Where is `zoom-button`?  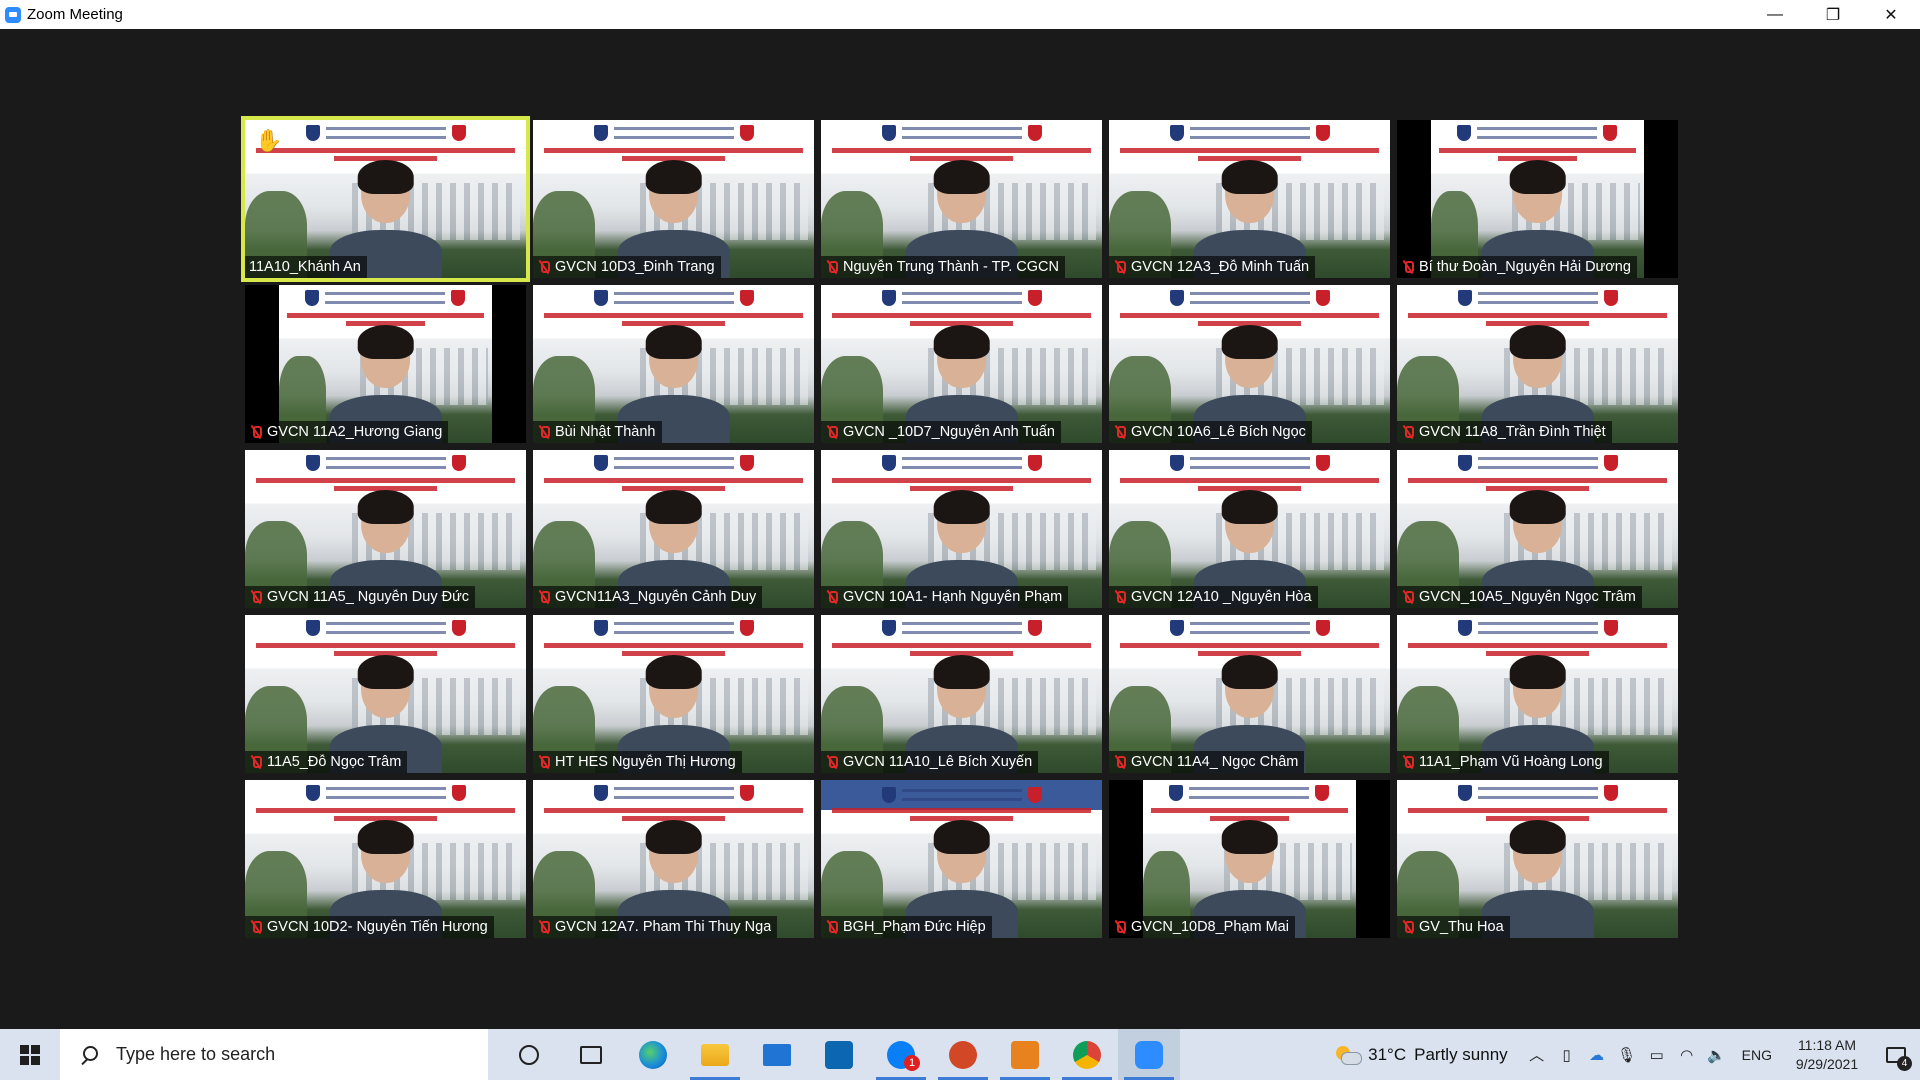 zoom-button is located at coordinates (1149, 1054).